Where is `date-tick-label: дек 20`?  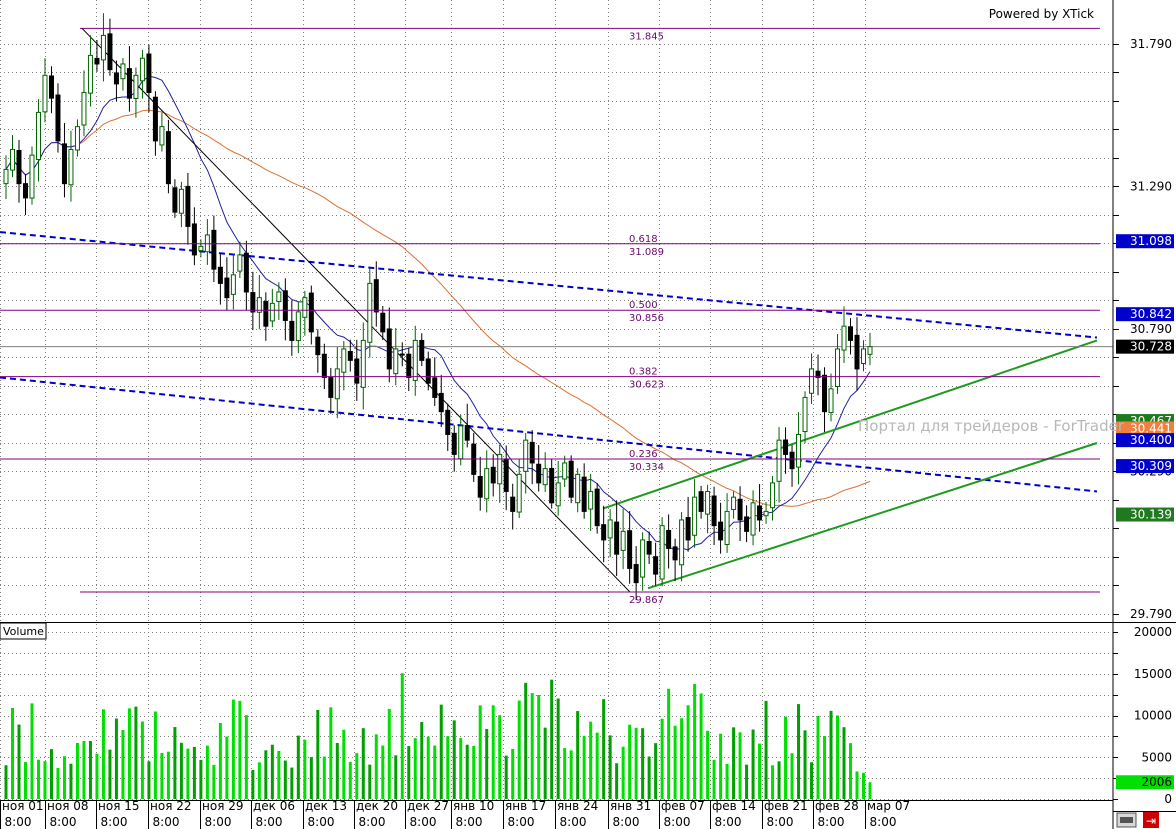
date-tick-label: дек 20 is located at coordinates (377, 806).